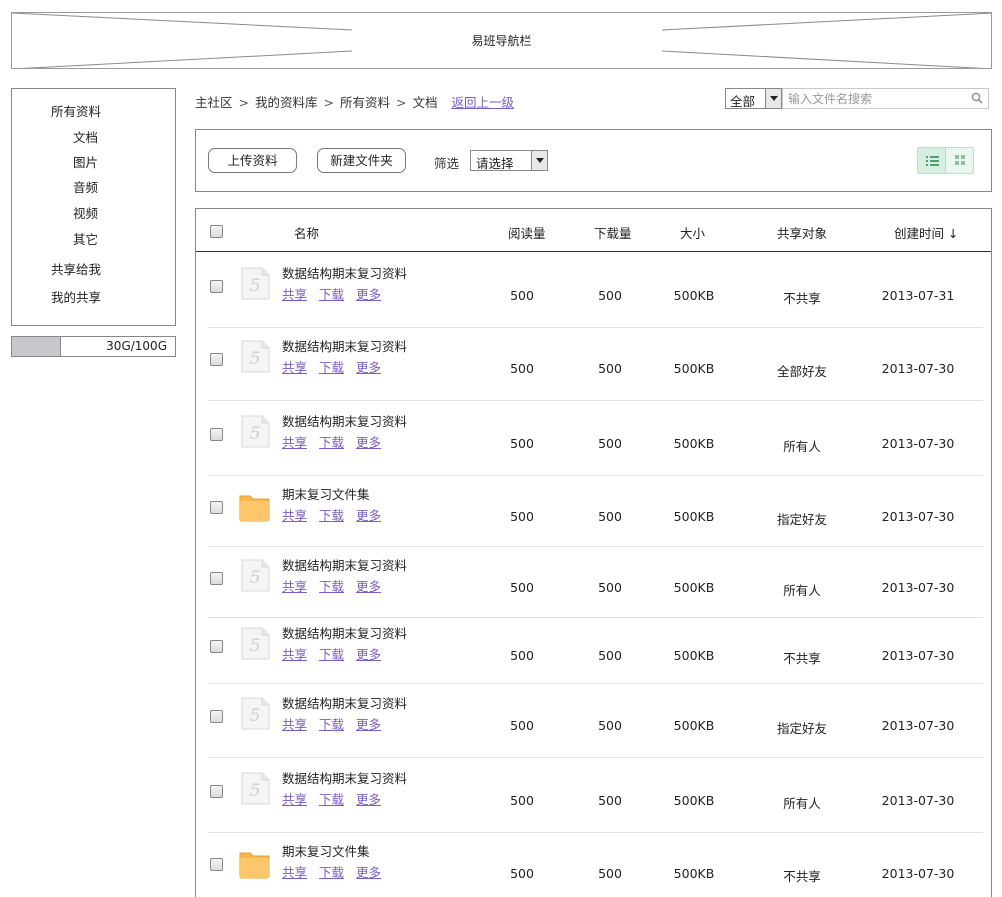  What do you see at coordinates (977, 98) in the screenshot?
I see `search-icon` at bounding box center [977, 98].